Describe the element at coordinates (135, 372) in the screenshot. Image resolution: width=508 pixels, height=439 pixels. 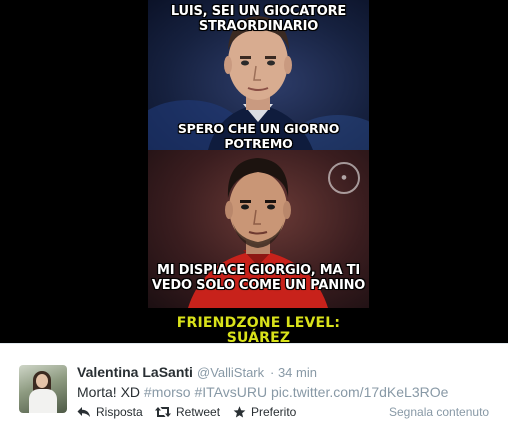
I see `author-name: Valentina LaSanti` at that location.